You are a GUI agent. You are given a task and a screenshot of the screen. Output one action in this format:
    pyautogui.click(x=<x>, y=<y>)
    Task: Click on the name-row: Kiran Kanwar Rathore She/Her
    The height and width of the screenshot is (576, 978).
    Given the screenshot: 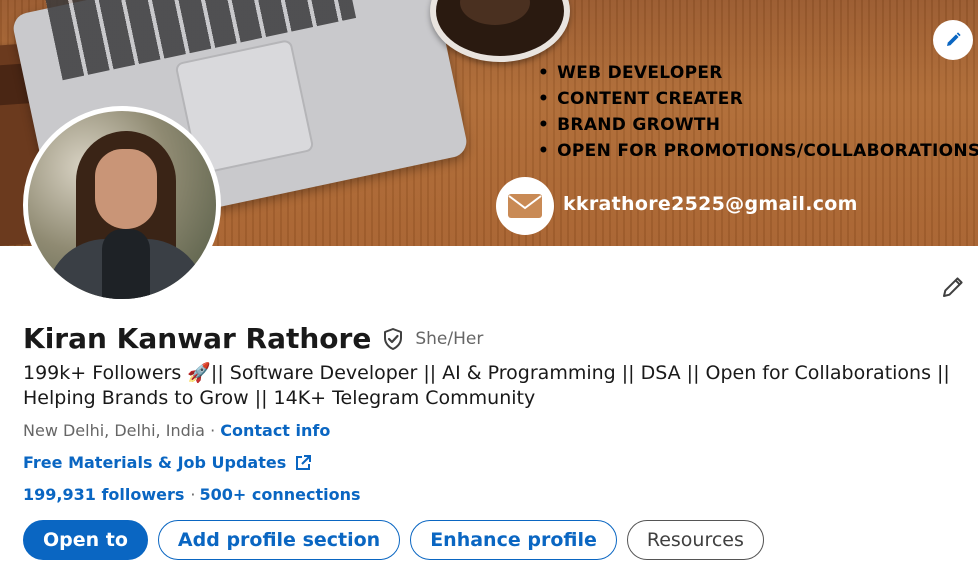 What is the action you would take?
    pyautogui.click(x=253, y=338)
    